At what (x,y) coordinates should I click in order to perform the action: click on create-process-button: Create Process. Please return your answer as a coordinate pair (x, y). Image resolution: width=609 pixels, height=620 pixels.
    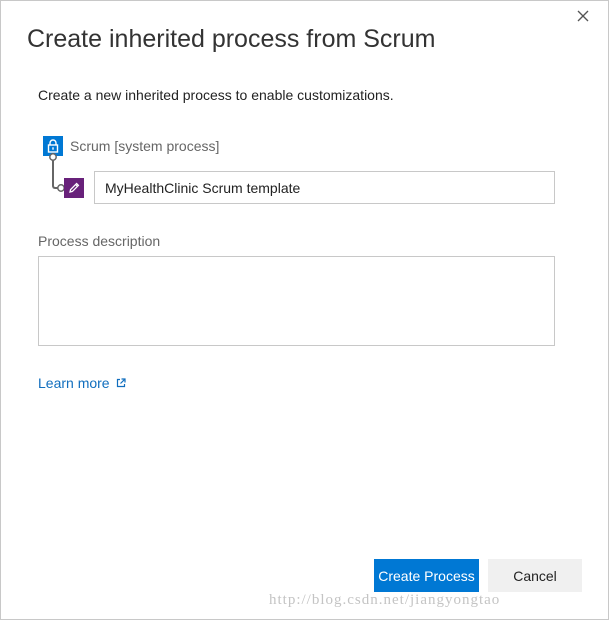
    Looking at the image, I should click on (426, 575).